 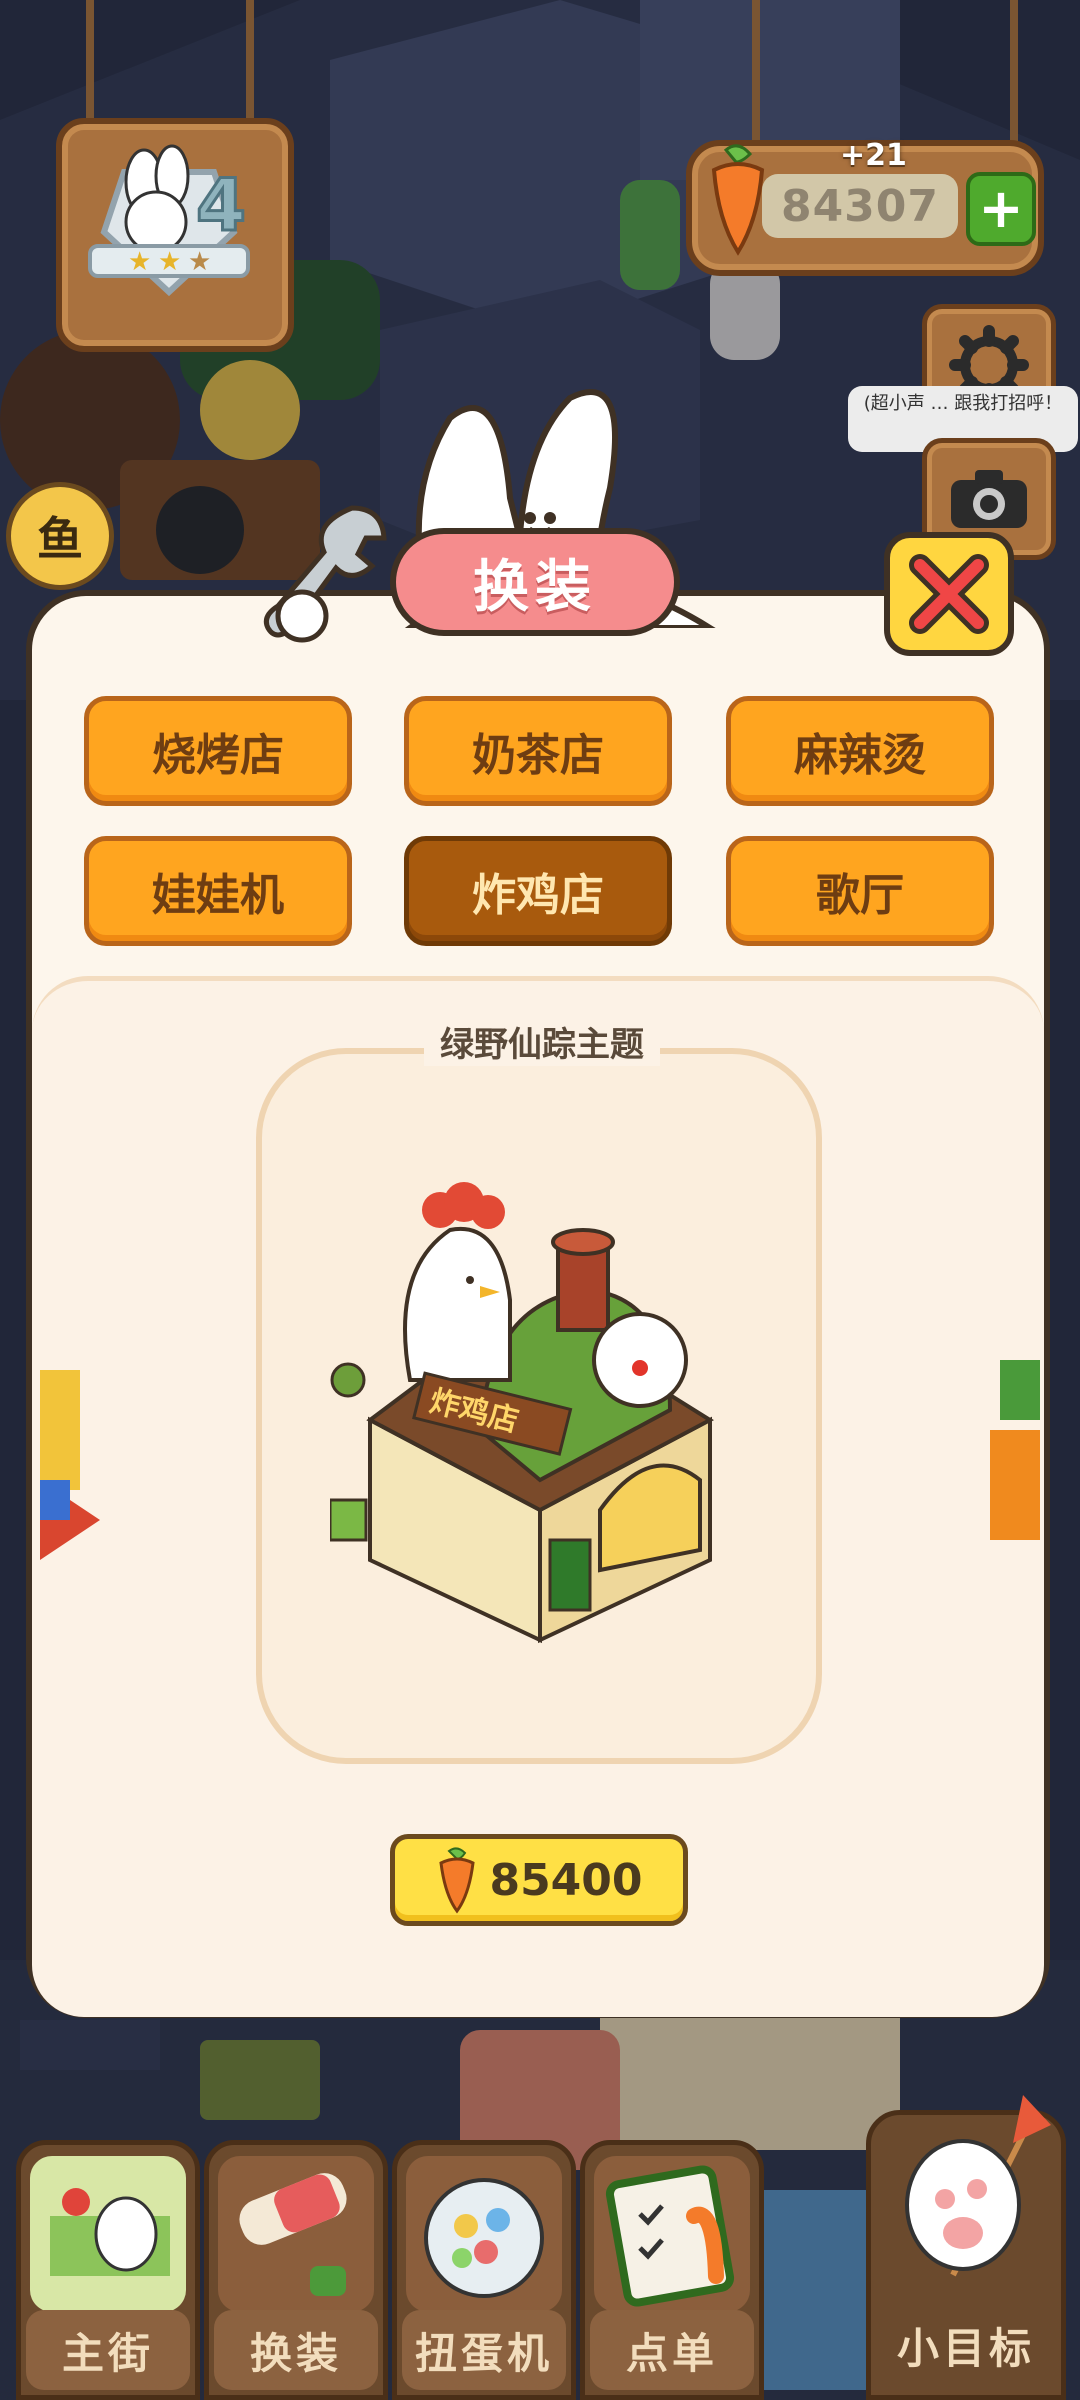 I want to click on close-icon, so click(x=949, y=594).